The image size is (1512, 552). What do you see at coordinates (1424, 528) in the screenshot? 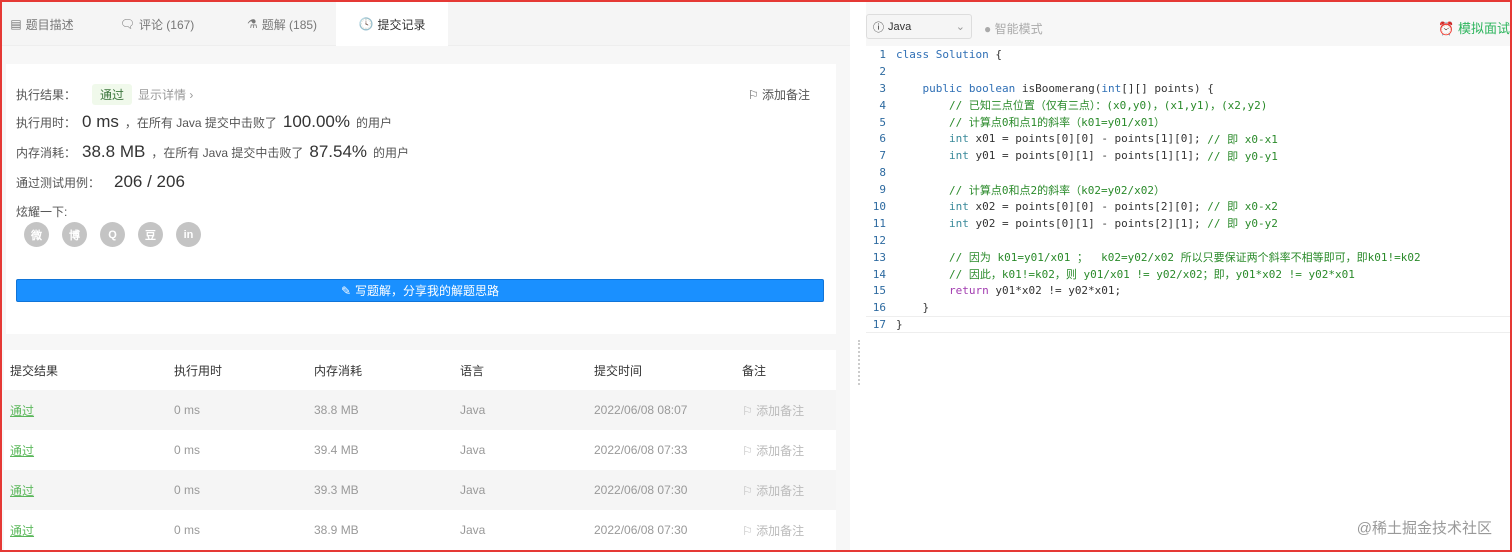
I see `watermark: @稀土掘金技术社区` at bounding box center [1424, 528].